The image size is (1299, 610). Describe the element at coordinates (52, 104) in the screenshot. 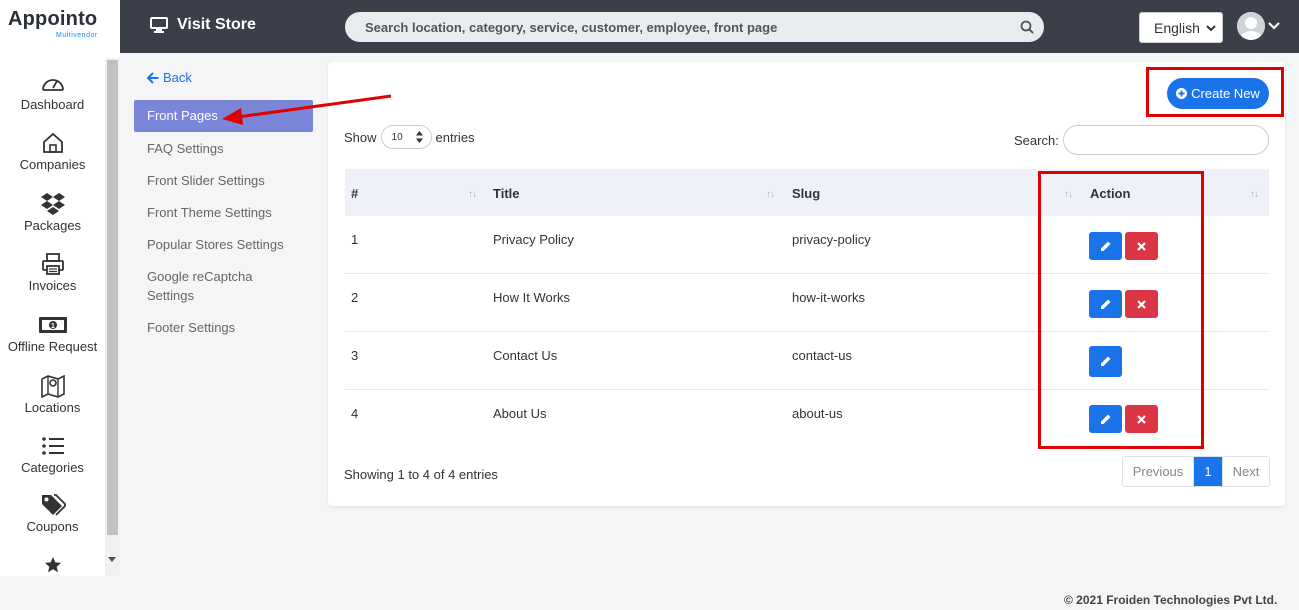

I see `sidebar-item-label: Dashboard` at that location.